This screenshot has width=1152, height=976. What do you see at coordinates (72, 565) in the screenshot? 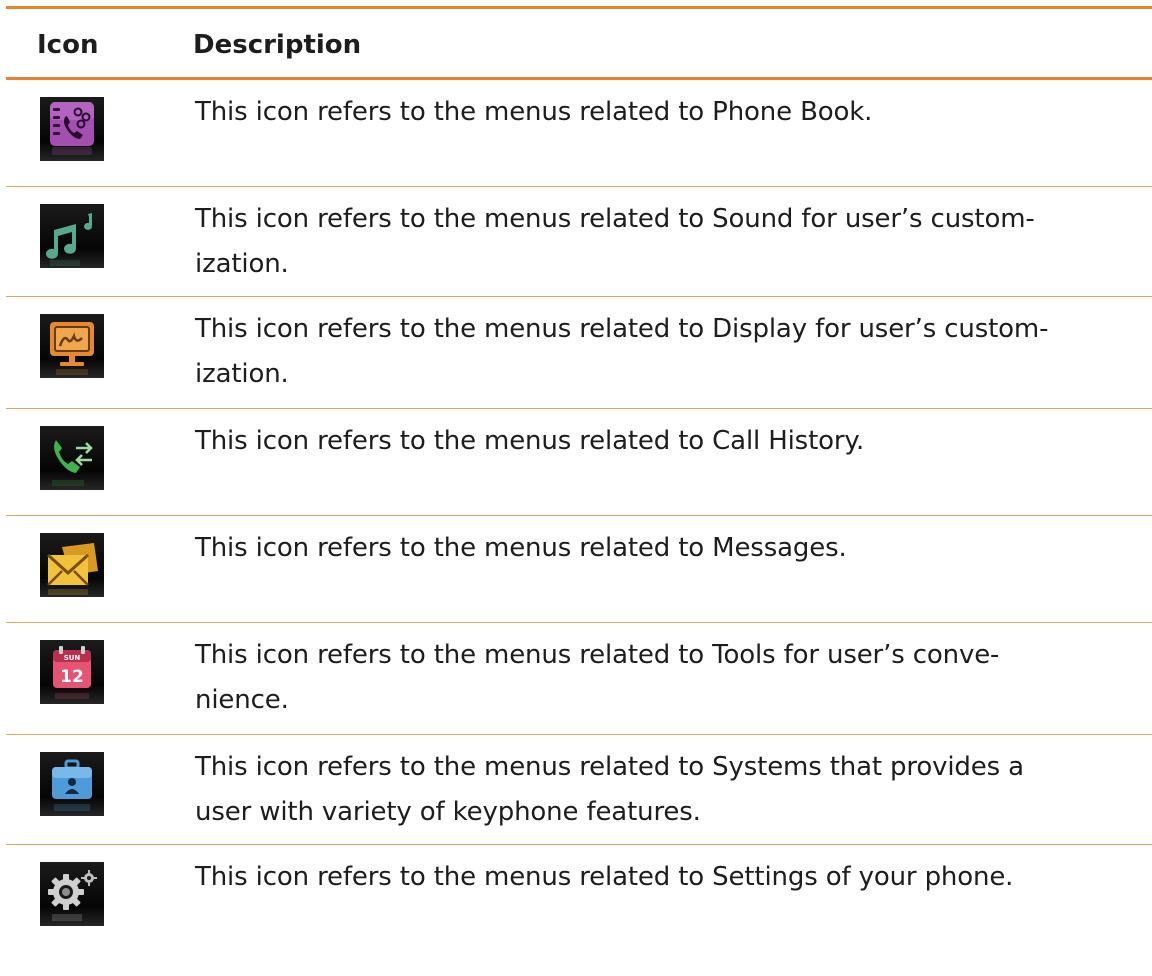
I see `messages-icon` at bounding box center [72, 565].